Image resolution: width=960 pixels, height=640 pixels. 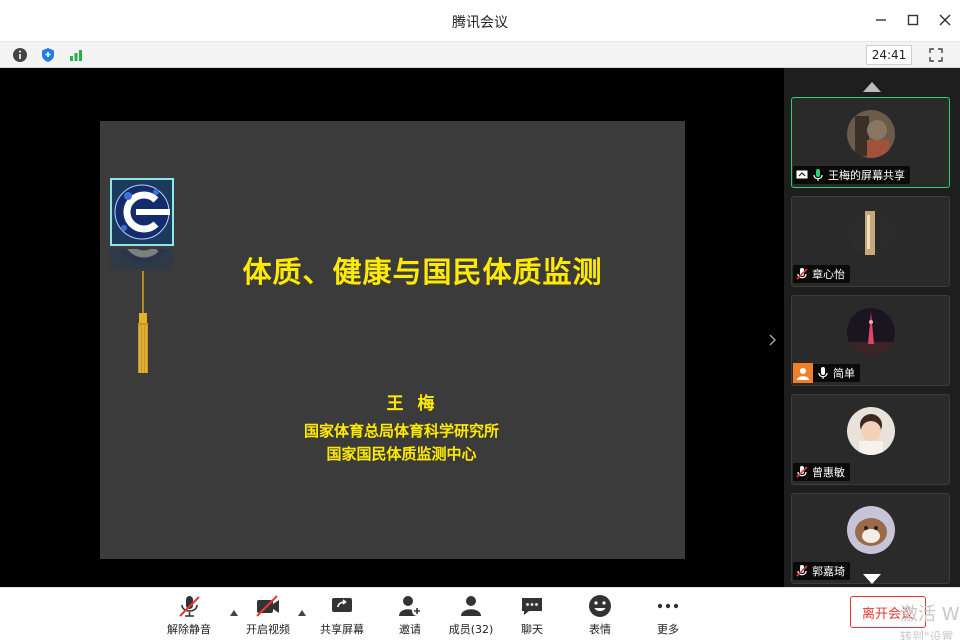 I want to click on unmute-label: 解除静音, so click(x=189, y=629).